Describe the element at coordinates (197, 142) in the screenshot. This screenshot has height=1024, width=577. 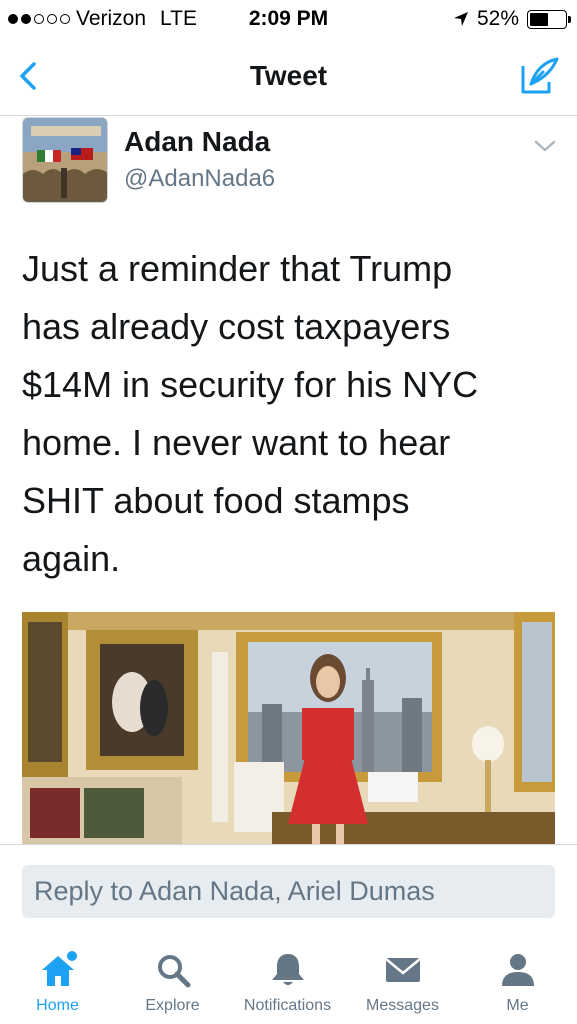
I see `display-name: Adan Nada` at that location.